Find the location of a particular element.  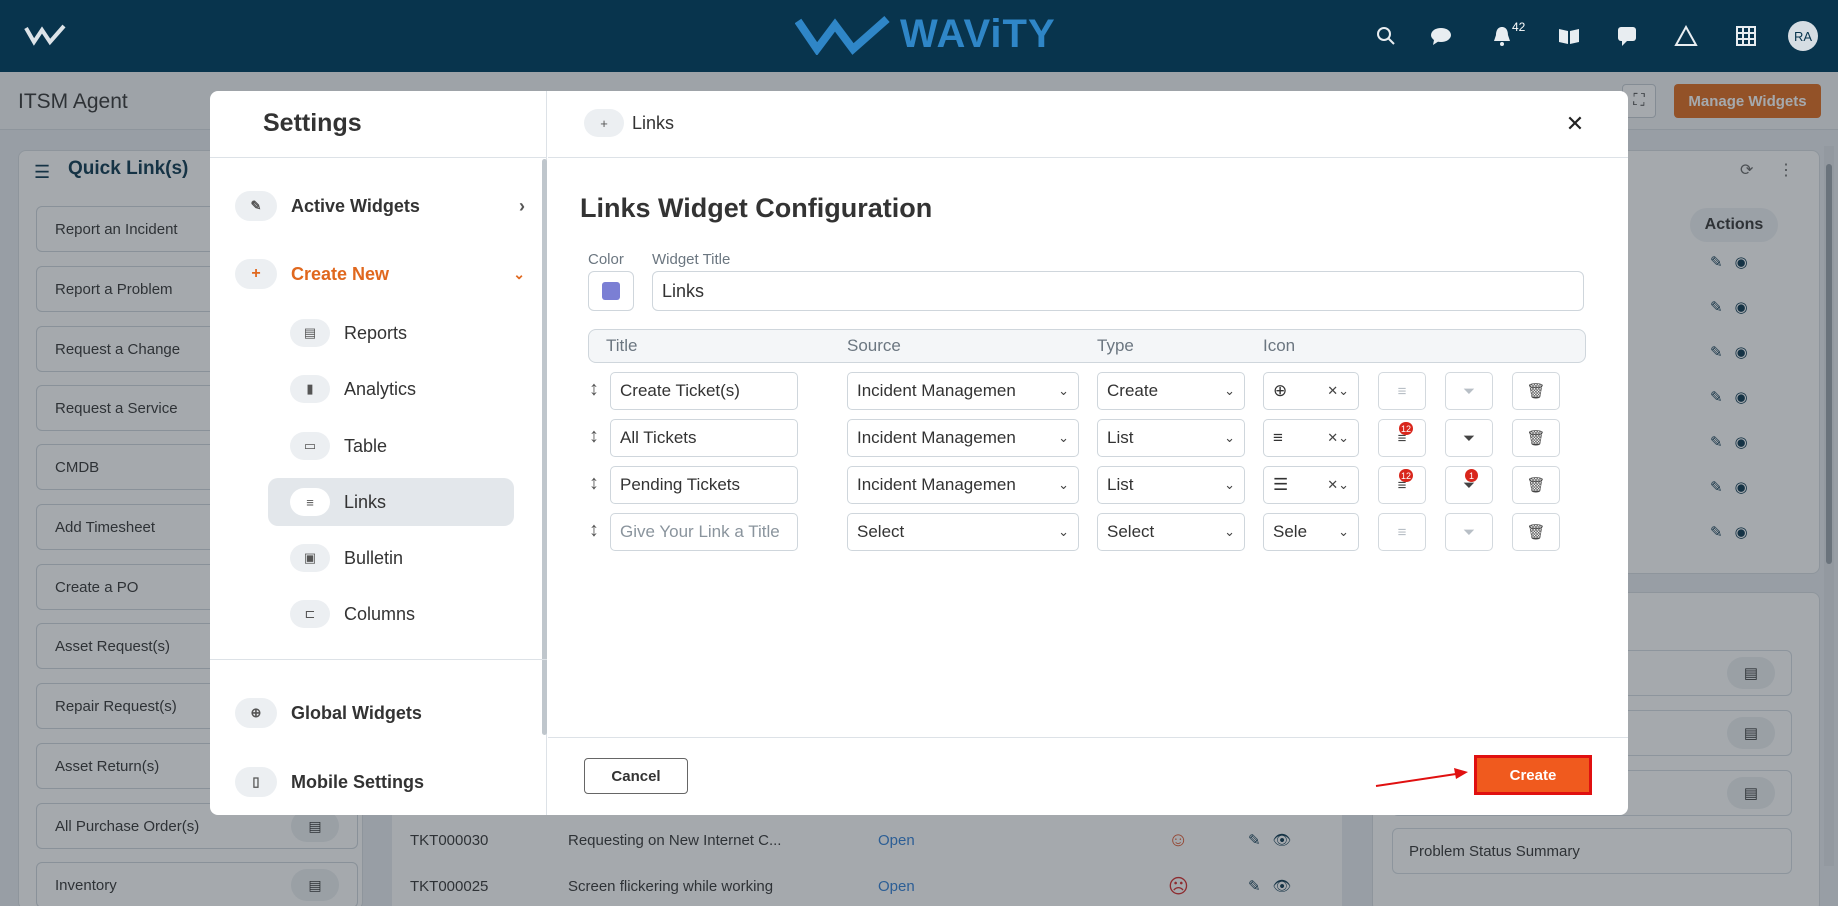

nav-active-widgets: ✎ Active Widgets › is located at coordinates (380, 206).